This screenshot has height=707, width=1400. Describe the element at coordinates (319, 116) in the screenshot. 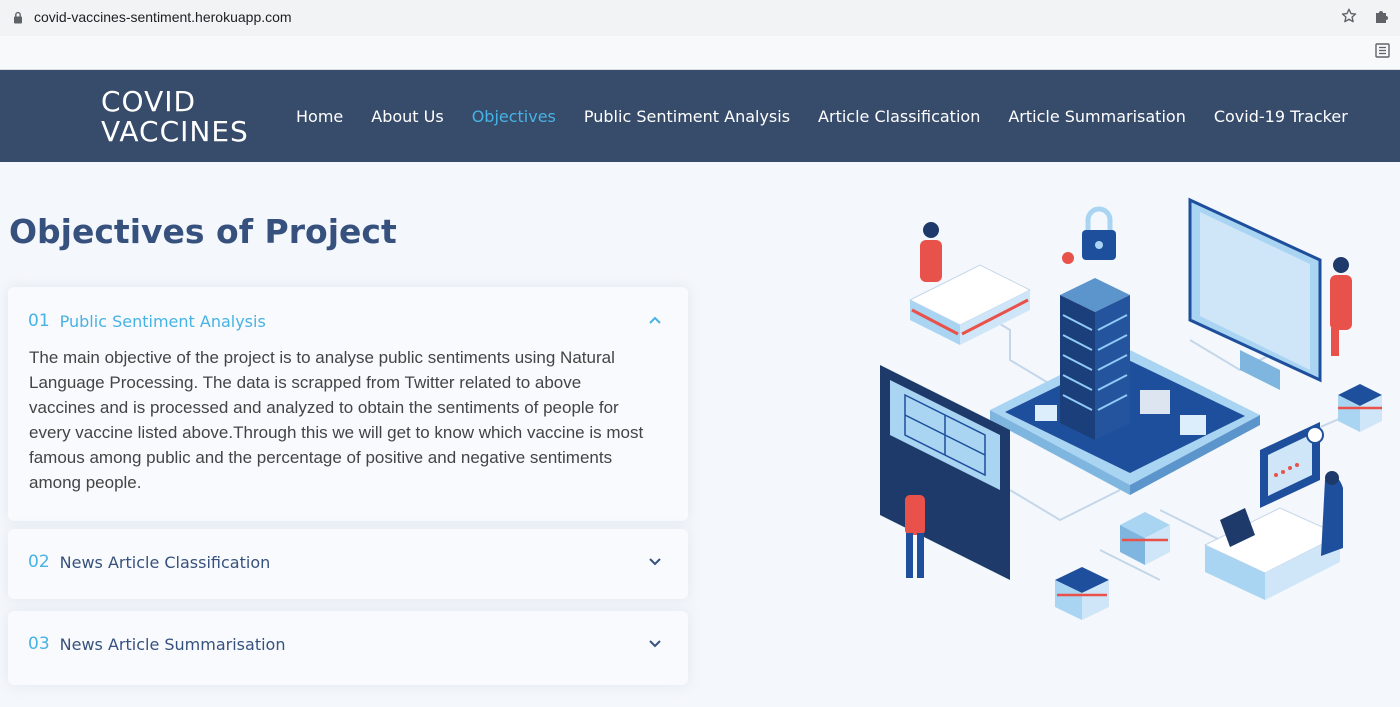

I see `nav-home: Home` at that location.